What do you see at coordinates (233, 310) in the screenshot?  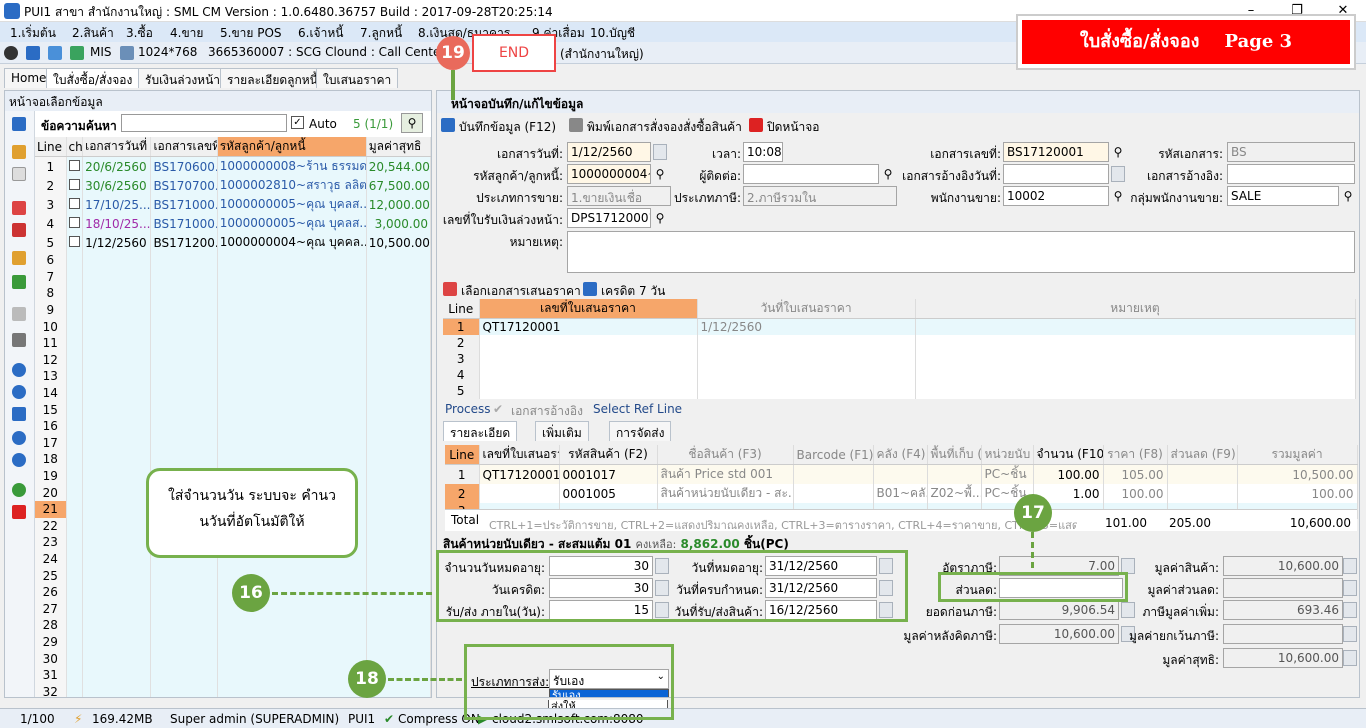 I see `table-row: 9` at bounding box center [233, 310].